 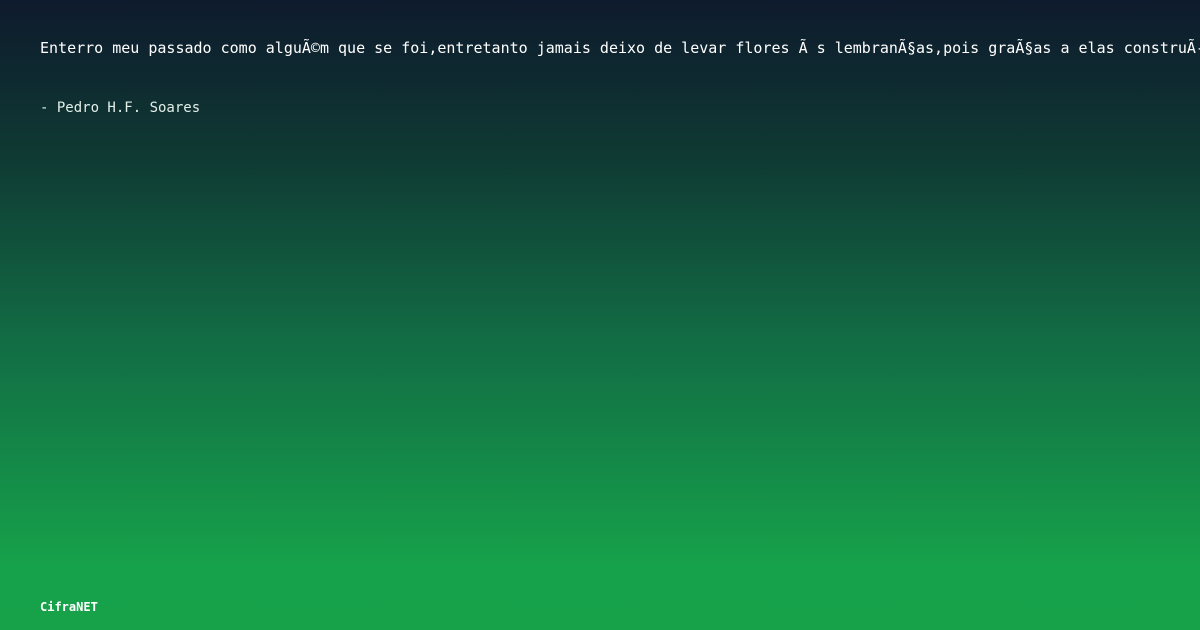 I want to click on brand-name: CifraNET, so click(x=69, y=607).